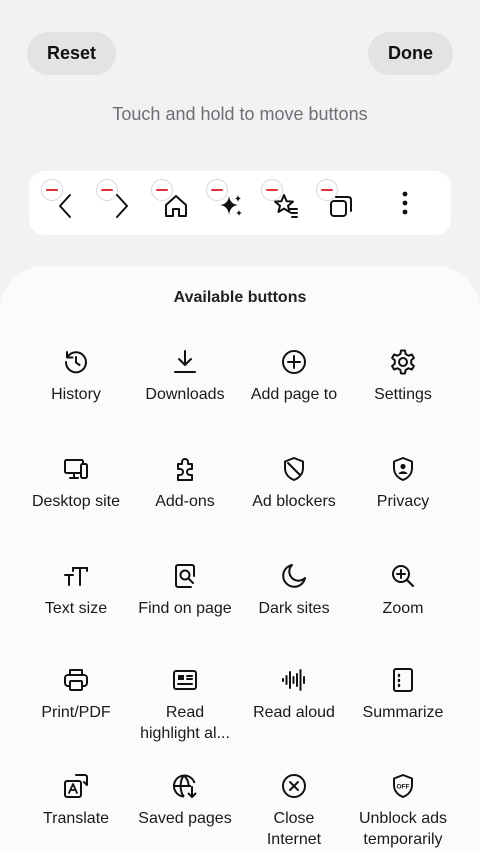 The image size is (480, 853). I want to click on unblock-ads-button: OFF Unblock ads temporarily, so click(403, 811).